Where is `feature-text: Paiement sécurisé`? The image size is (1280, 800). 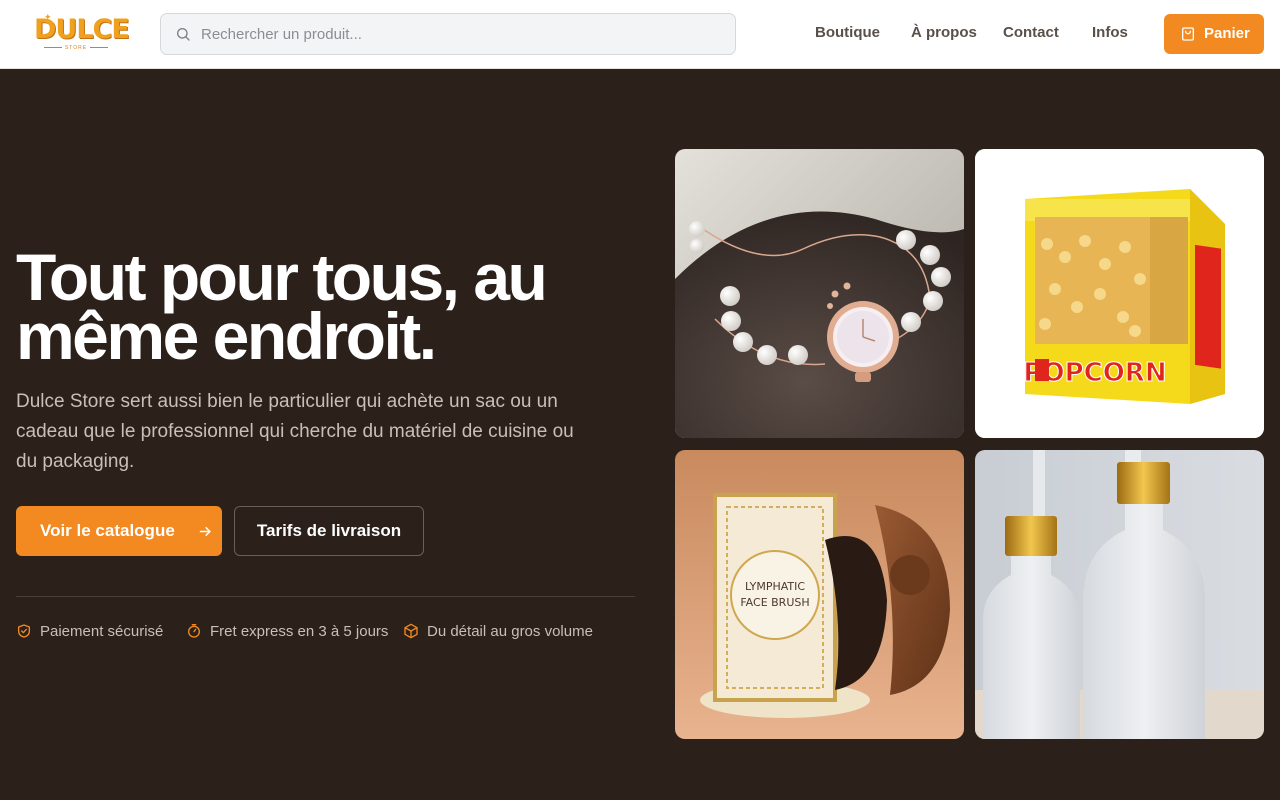
feature-text: Paiement sécurisé is located at coordinates (102, 631).